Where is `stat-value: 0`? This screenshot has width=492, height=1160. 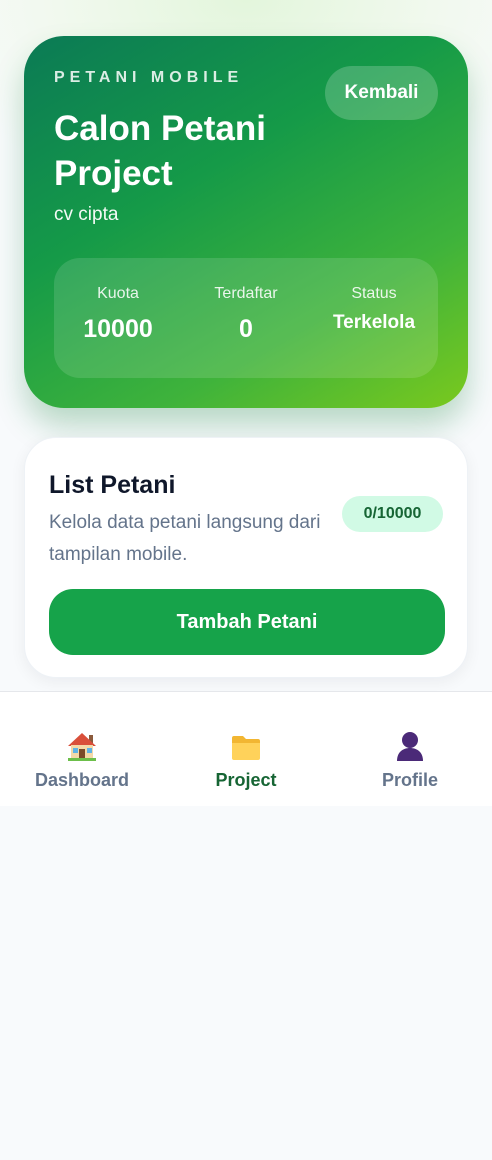
stat-value: 0 is located at coordinates (246, 329).